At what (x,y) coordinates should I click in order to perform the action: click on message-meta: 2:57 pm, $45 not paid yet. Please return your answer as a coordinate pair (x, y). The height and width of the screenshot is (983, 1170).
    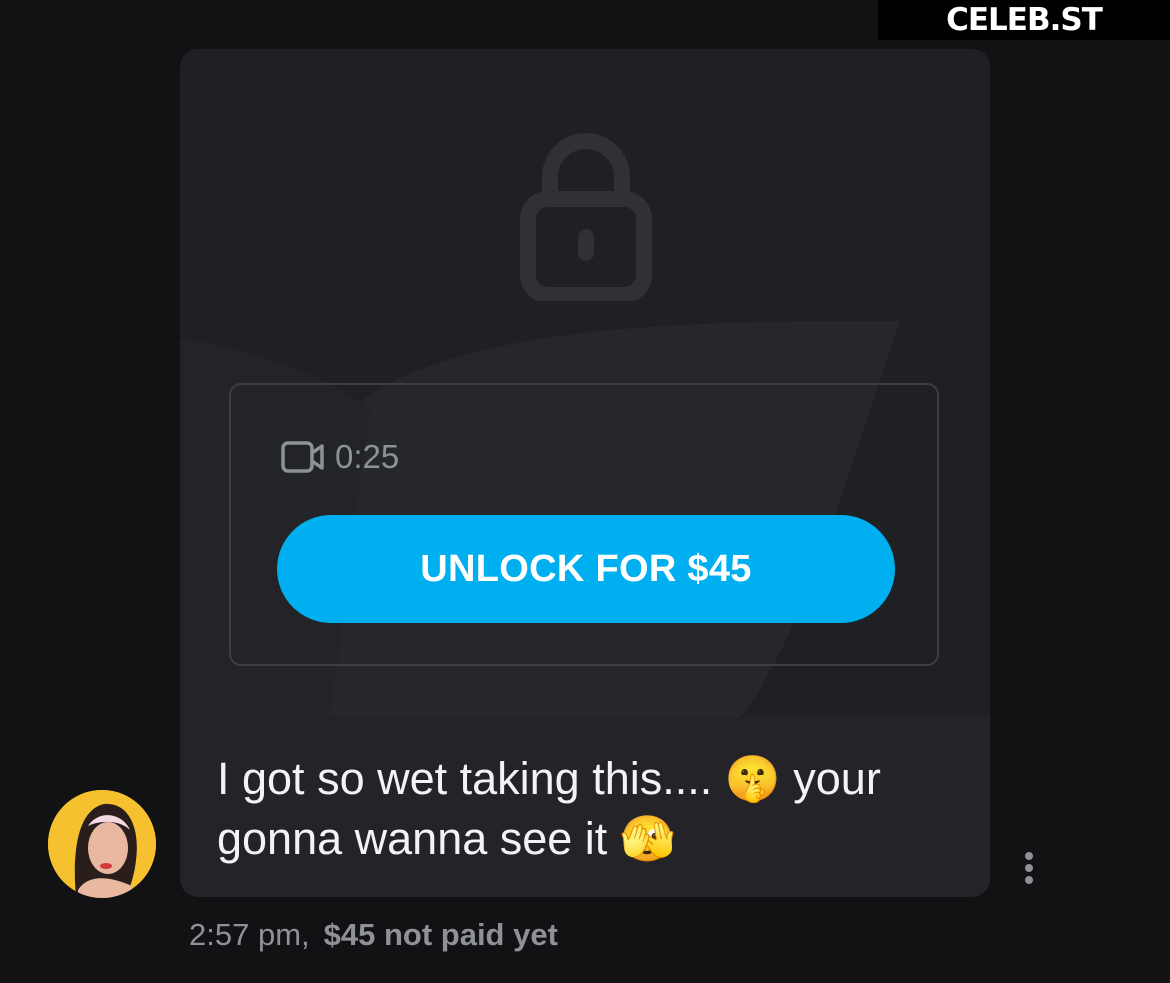
    Looking at the image, I should click on (373, 935).